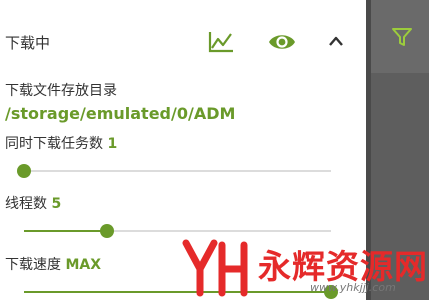  Describe the element at coordinates (120, 113) in the screenshot. I see `download-dir-path: /storage/emulated/0/ADM` at that location.